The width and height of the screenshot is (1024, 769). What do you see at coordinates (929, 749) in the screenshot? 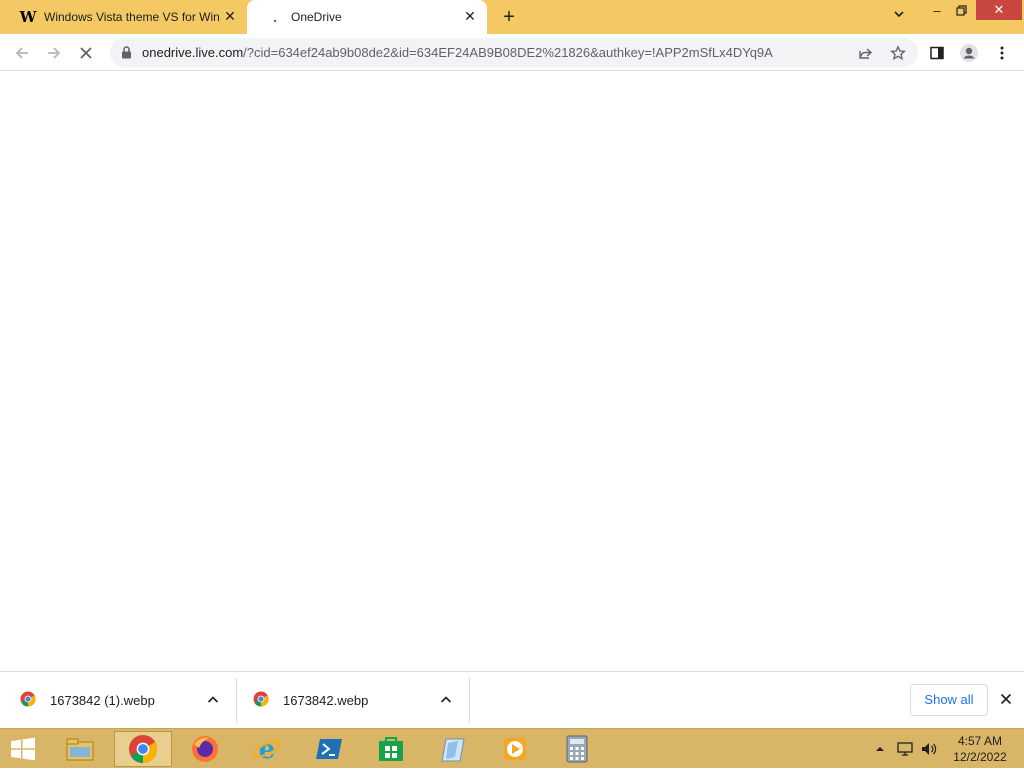
I see `volume-icon` at bounding box center [929, 749].